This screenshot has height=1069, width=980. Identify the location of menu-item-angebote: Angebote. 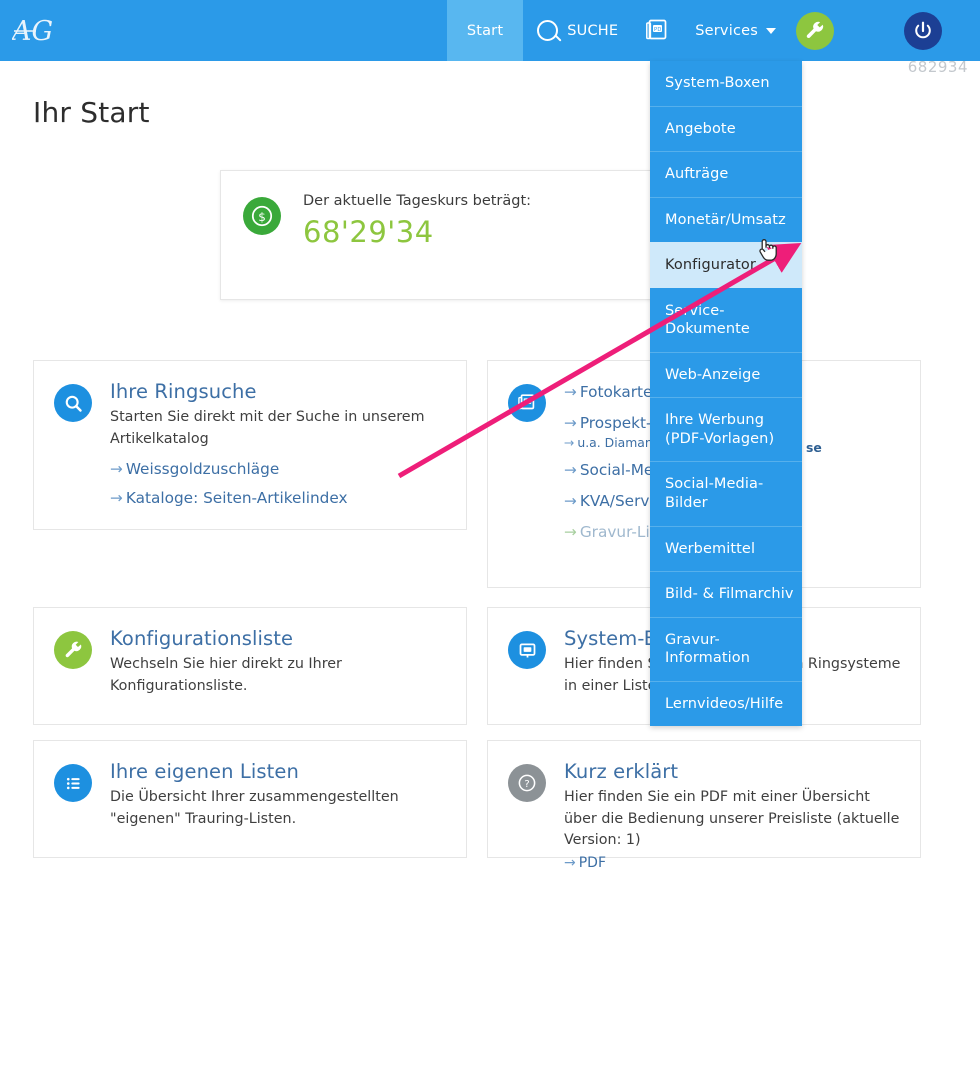
(726, 128).